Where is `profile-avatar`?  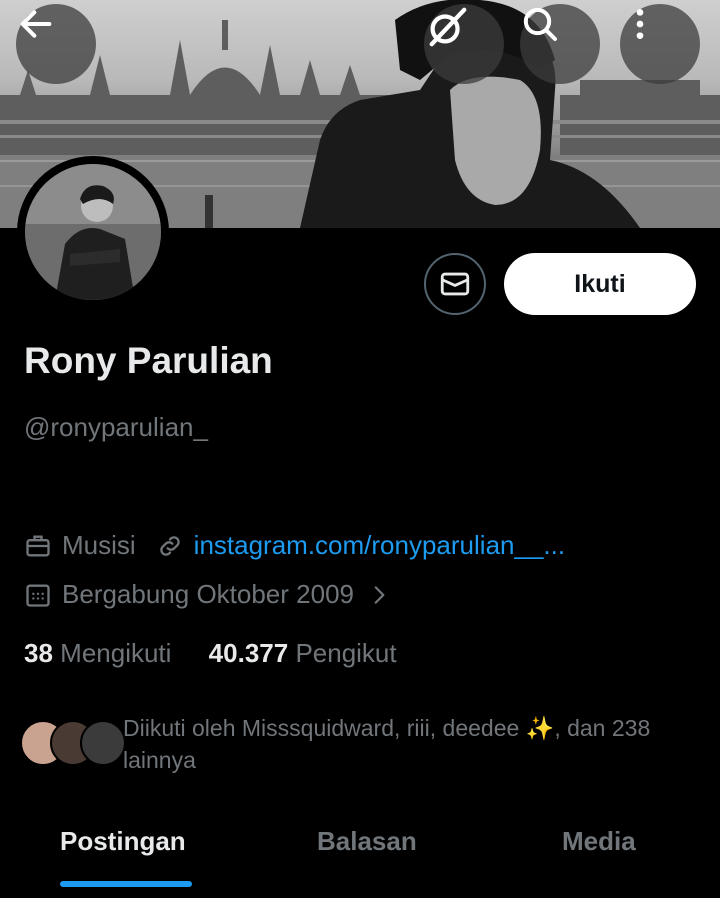
profile-avatar is located at coordinates (93, 232).